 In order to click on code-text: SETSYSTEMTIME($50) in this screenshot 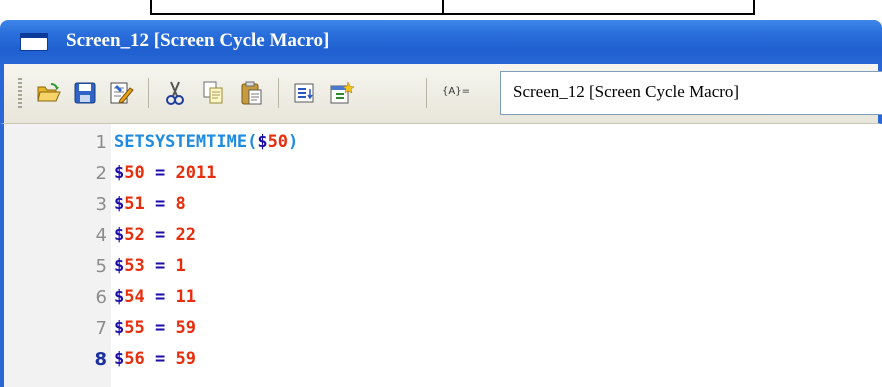, I will do `click(206, 142)`.